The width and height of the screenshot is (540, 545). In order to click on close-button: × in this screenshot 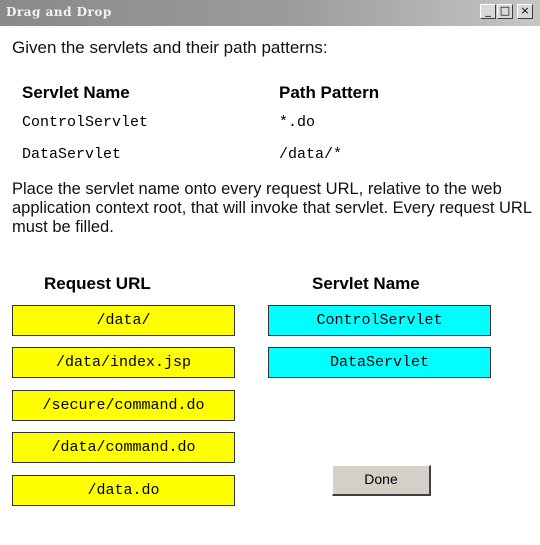, I will do `click(525, 11)`.